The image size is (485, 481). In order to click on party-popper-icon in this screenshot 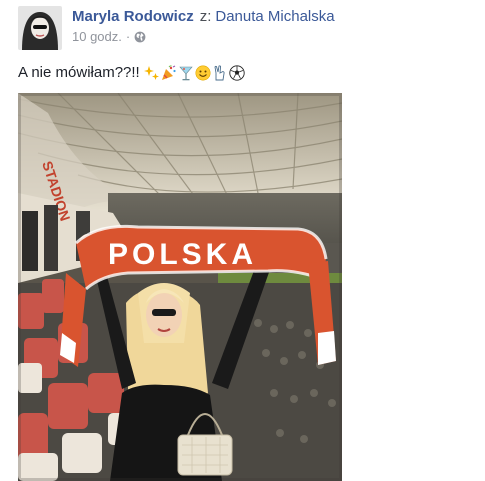, I will do `click(169, 72)`.